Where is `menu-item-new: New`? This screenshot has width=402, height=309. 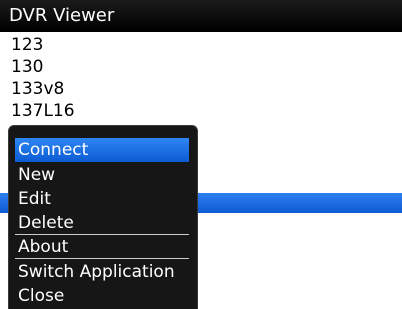
menu-item-new: New is located at coordinates (102, 175).